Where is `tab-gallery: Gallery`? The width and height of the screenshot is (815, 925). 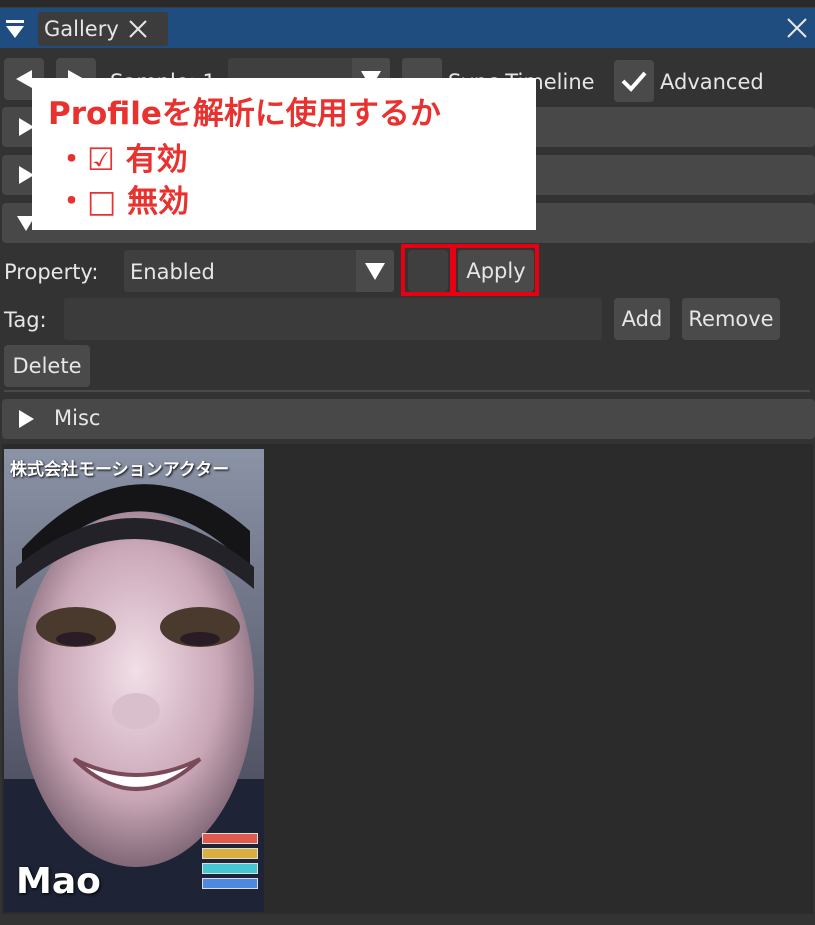 tab-gallery: Gallery is located at coordinates (103, 29).